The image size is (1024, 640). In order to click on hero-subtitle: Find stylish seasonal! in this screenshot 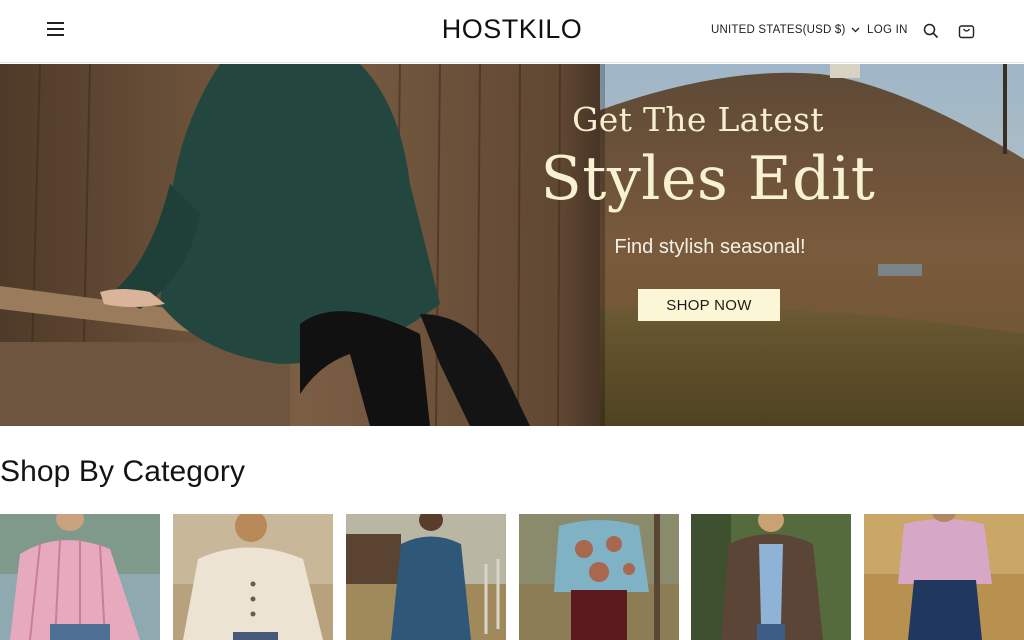, I will do `click(710, 247)`.